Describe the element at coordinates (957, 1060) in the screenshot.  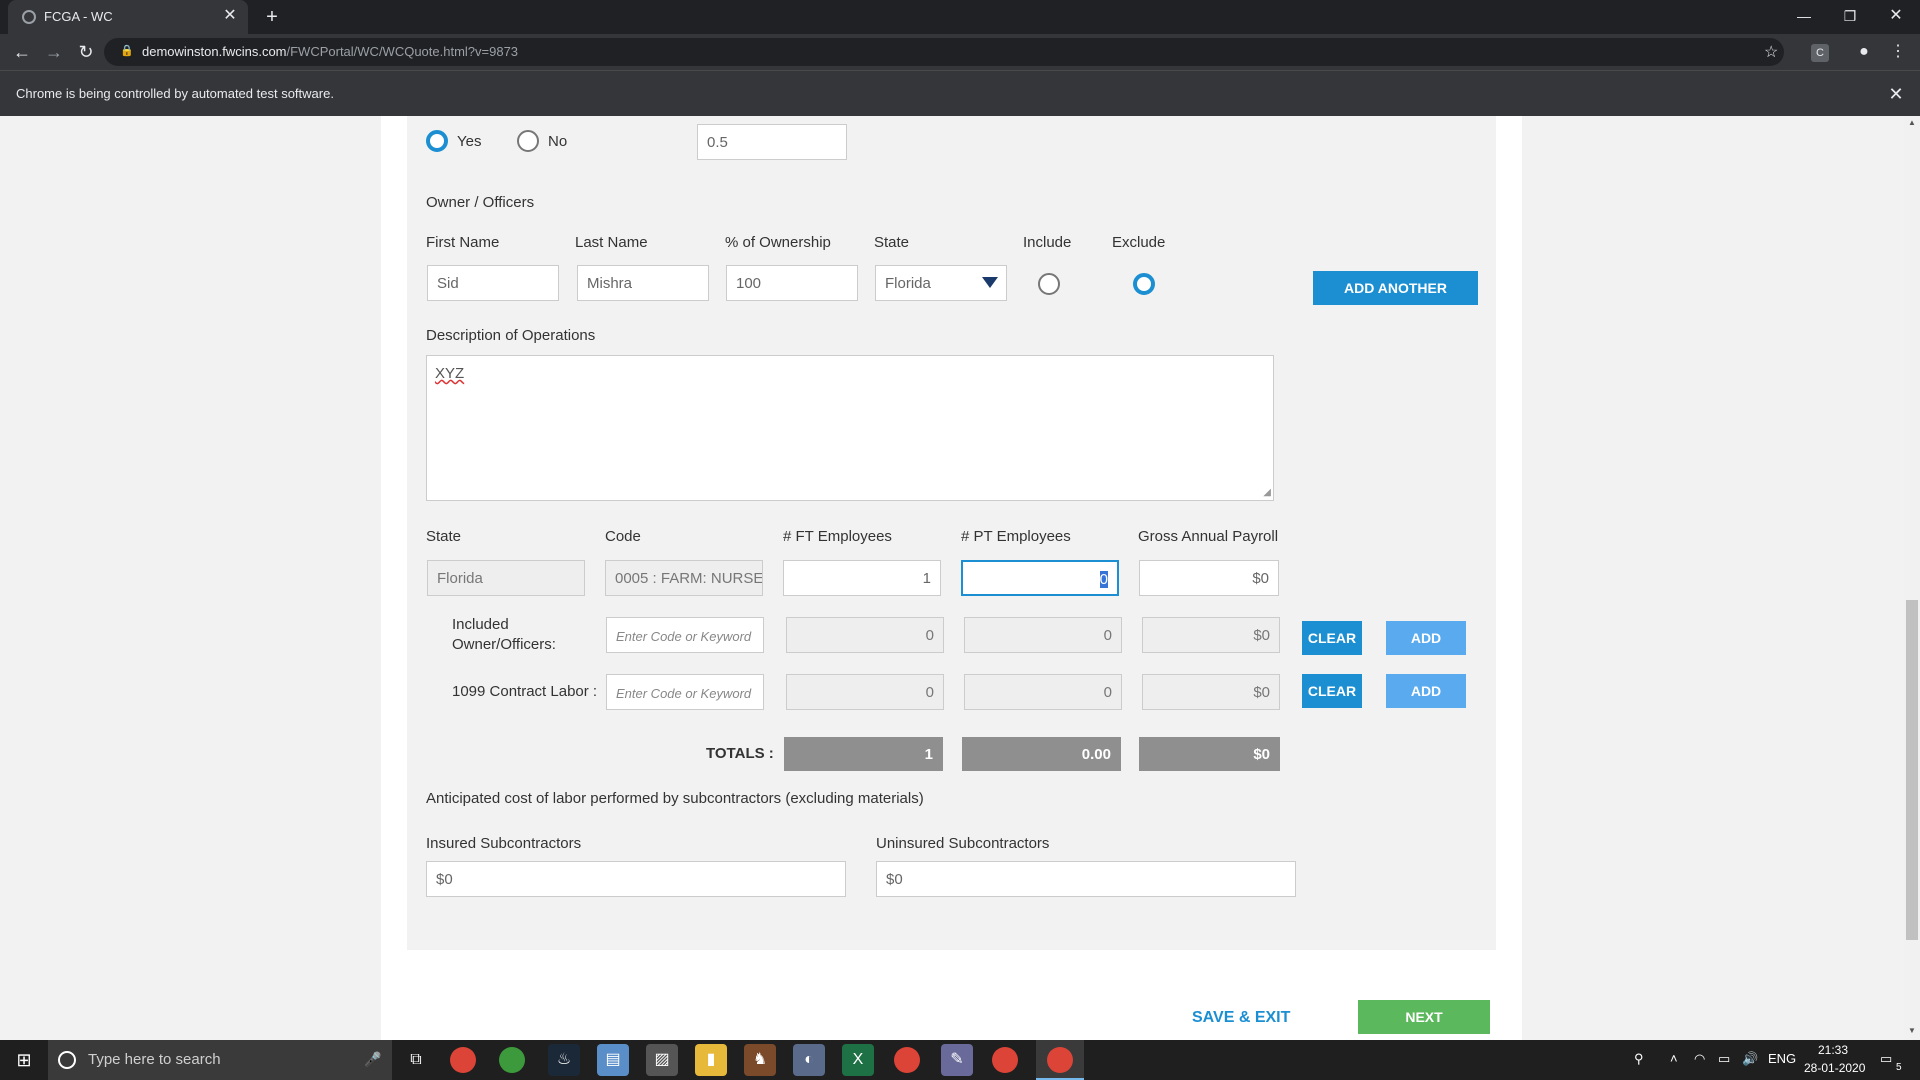
I see `paint-icon: ✎` at that location.